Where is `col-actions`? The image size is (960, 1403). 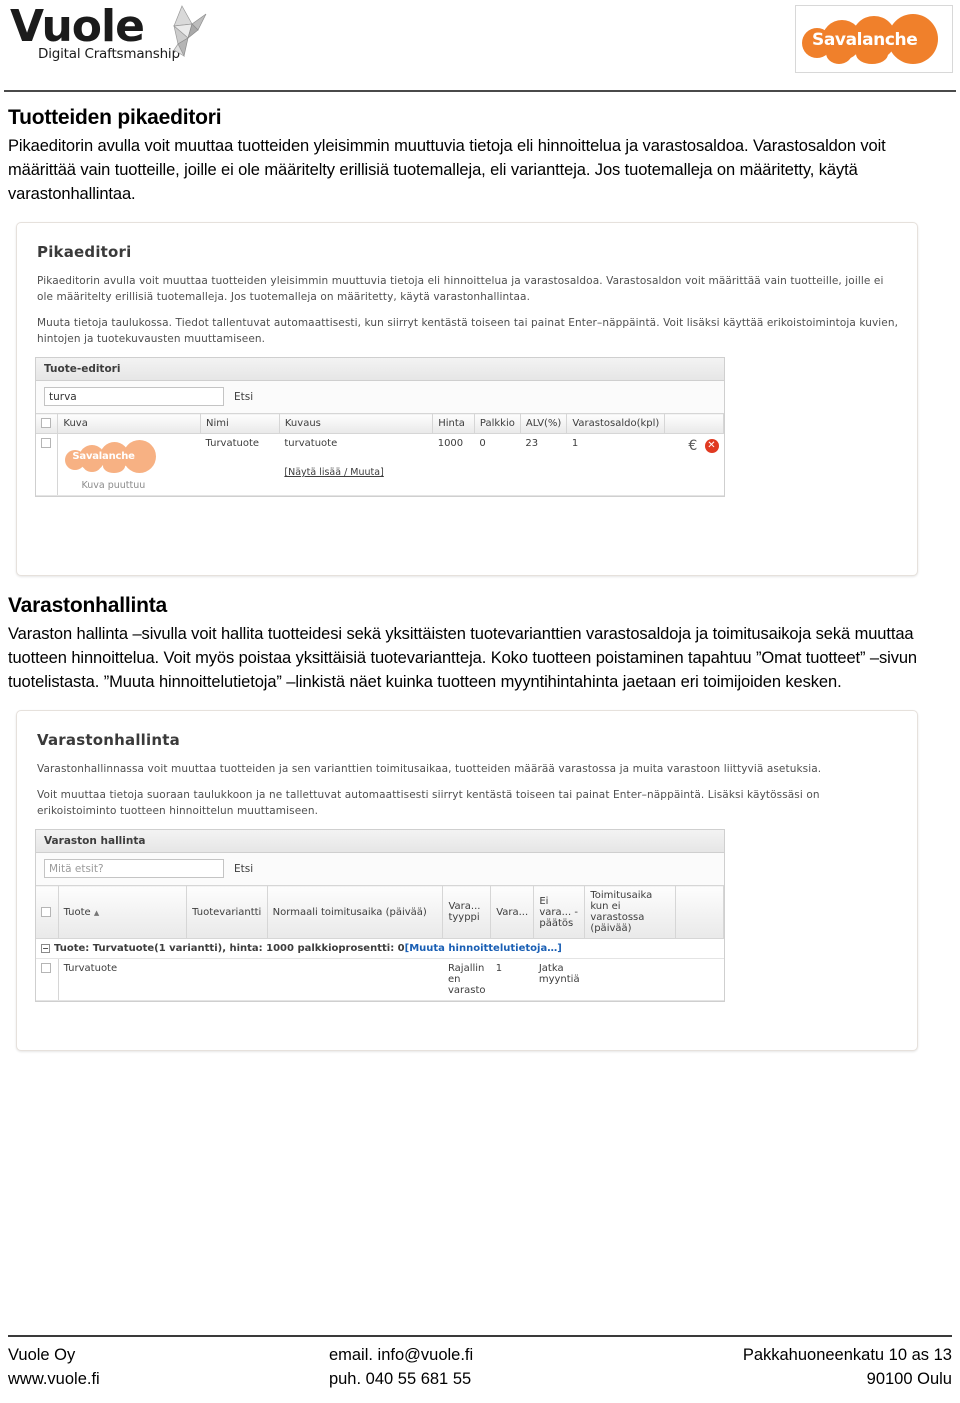
col-actions is located at coordinates (694, 423).